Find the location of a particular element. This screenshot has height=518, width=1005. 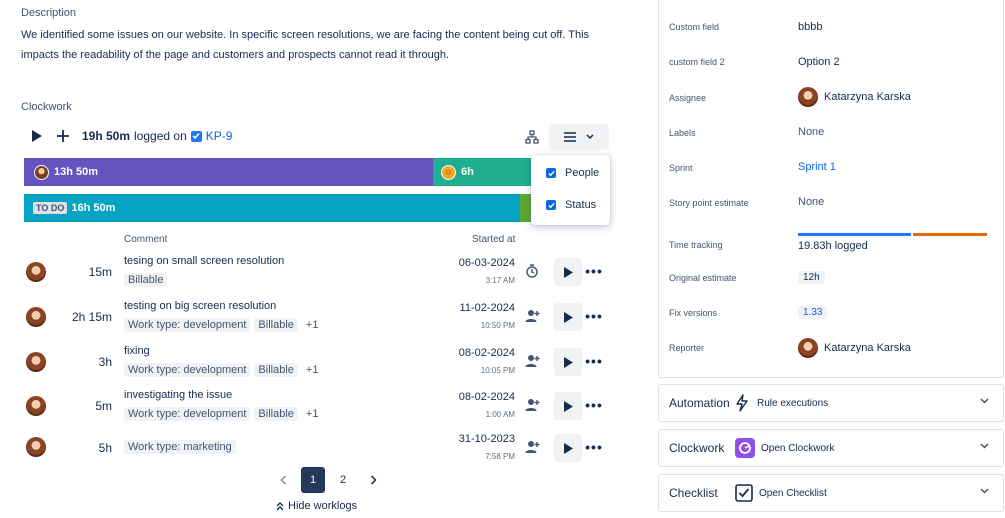

time-tracking-bar is located at coordinates (892, 234).